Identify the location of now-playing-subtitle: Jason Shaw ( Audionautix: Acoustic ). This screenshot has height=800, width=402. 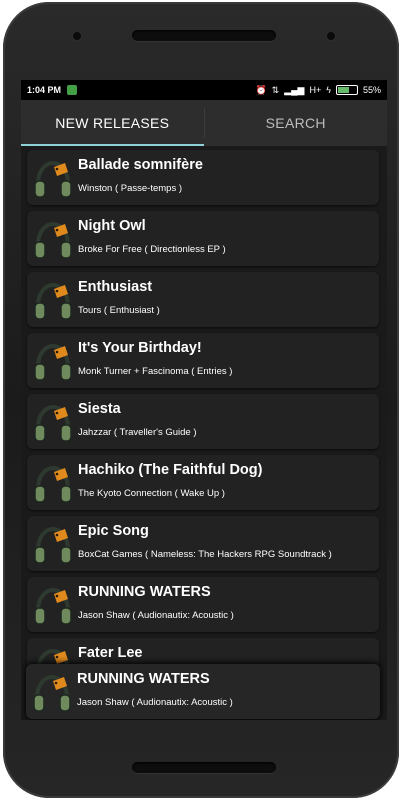
(155, 702).